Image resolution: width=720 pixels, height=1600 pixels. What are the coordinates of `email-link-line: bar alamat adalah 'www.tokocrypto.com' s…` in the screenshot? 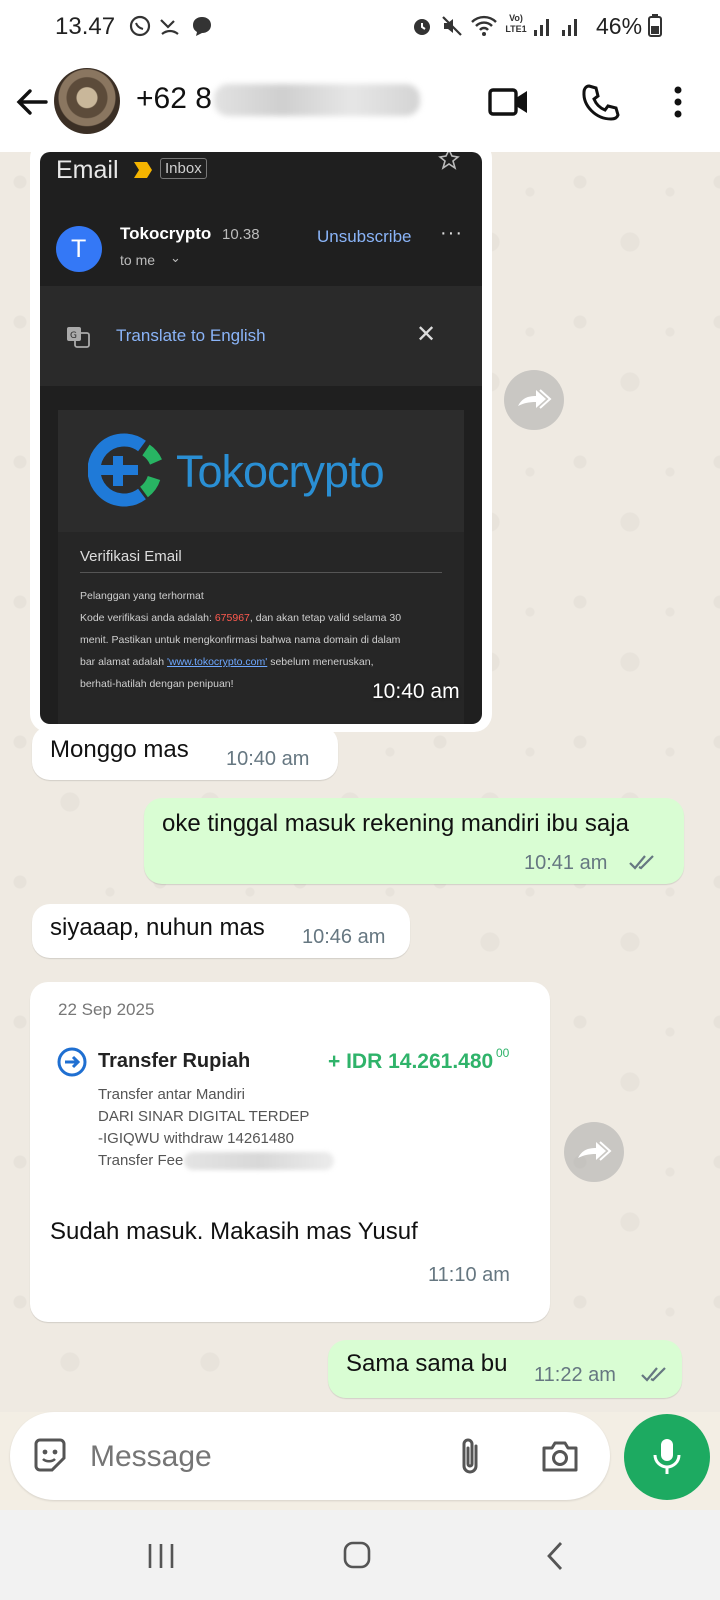 It's located at (227, 662).